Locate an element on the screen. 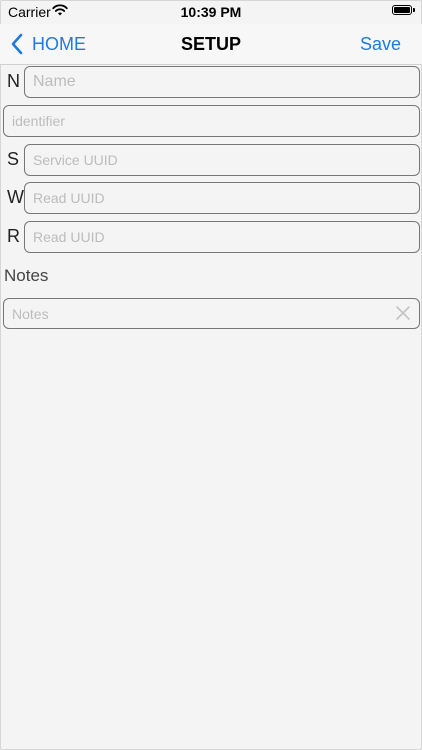 The width and height of the screenshot is (422, 750). identifier-row is located at coordinates (211, 121).